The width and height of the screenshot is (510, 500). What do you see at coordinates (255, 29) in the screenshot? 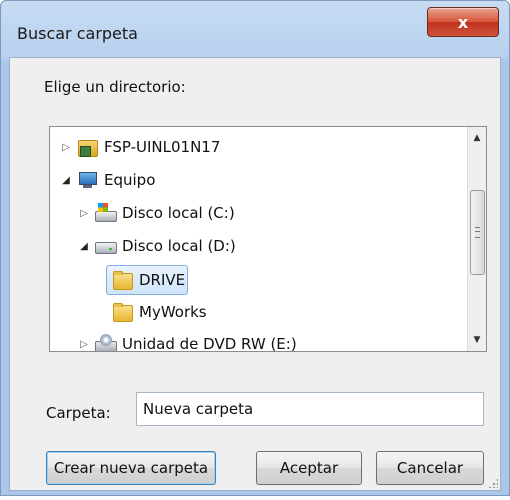
I see `title-bar: Buscar carpeta x` at bounding box center [255, 29].